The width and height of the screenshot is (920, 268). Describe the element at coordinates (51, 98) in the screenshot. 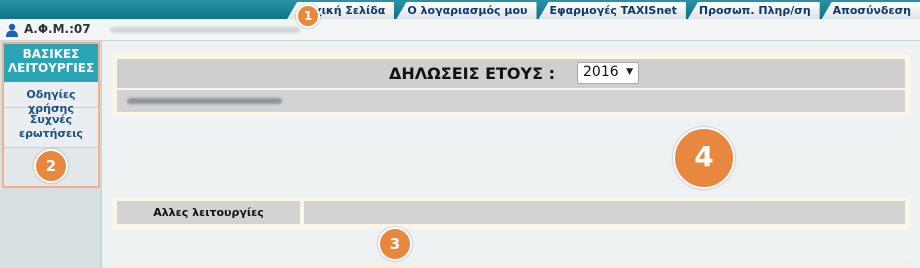

I see `sidebar-item-instructions: Οδηγίες χρήσης` at that location.